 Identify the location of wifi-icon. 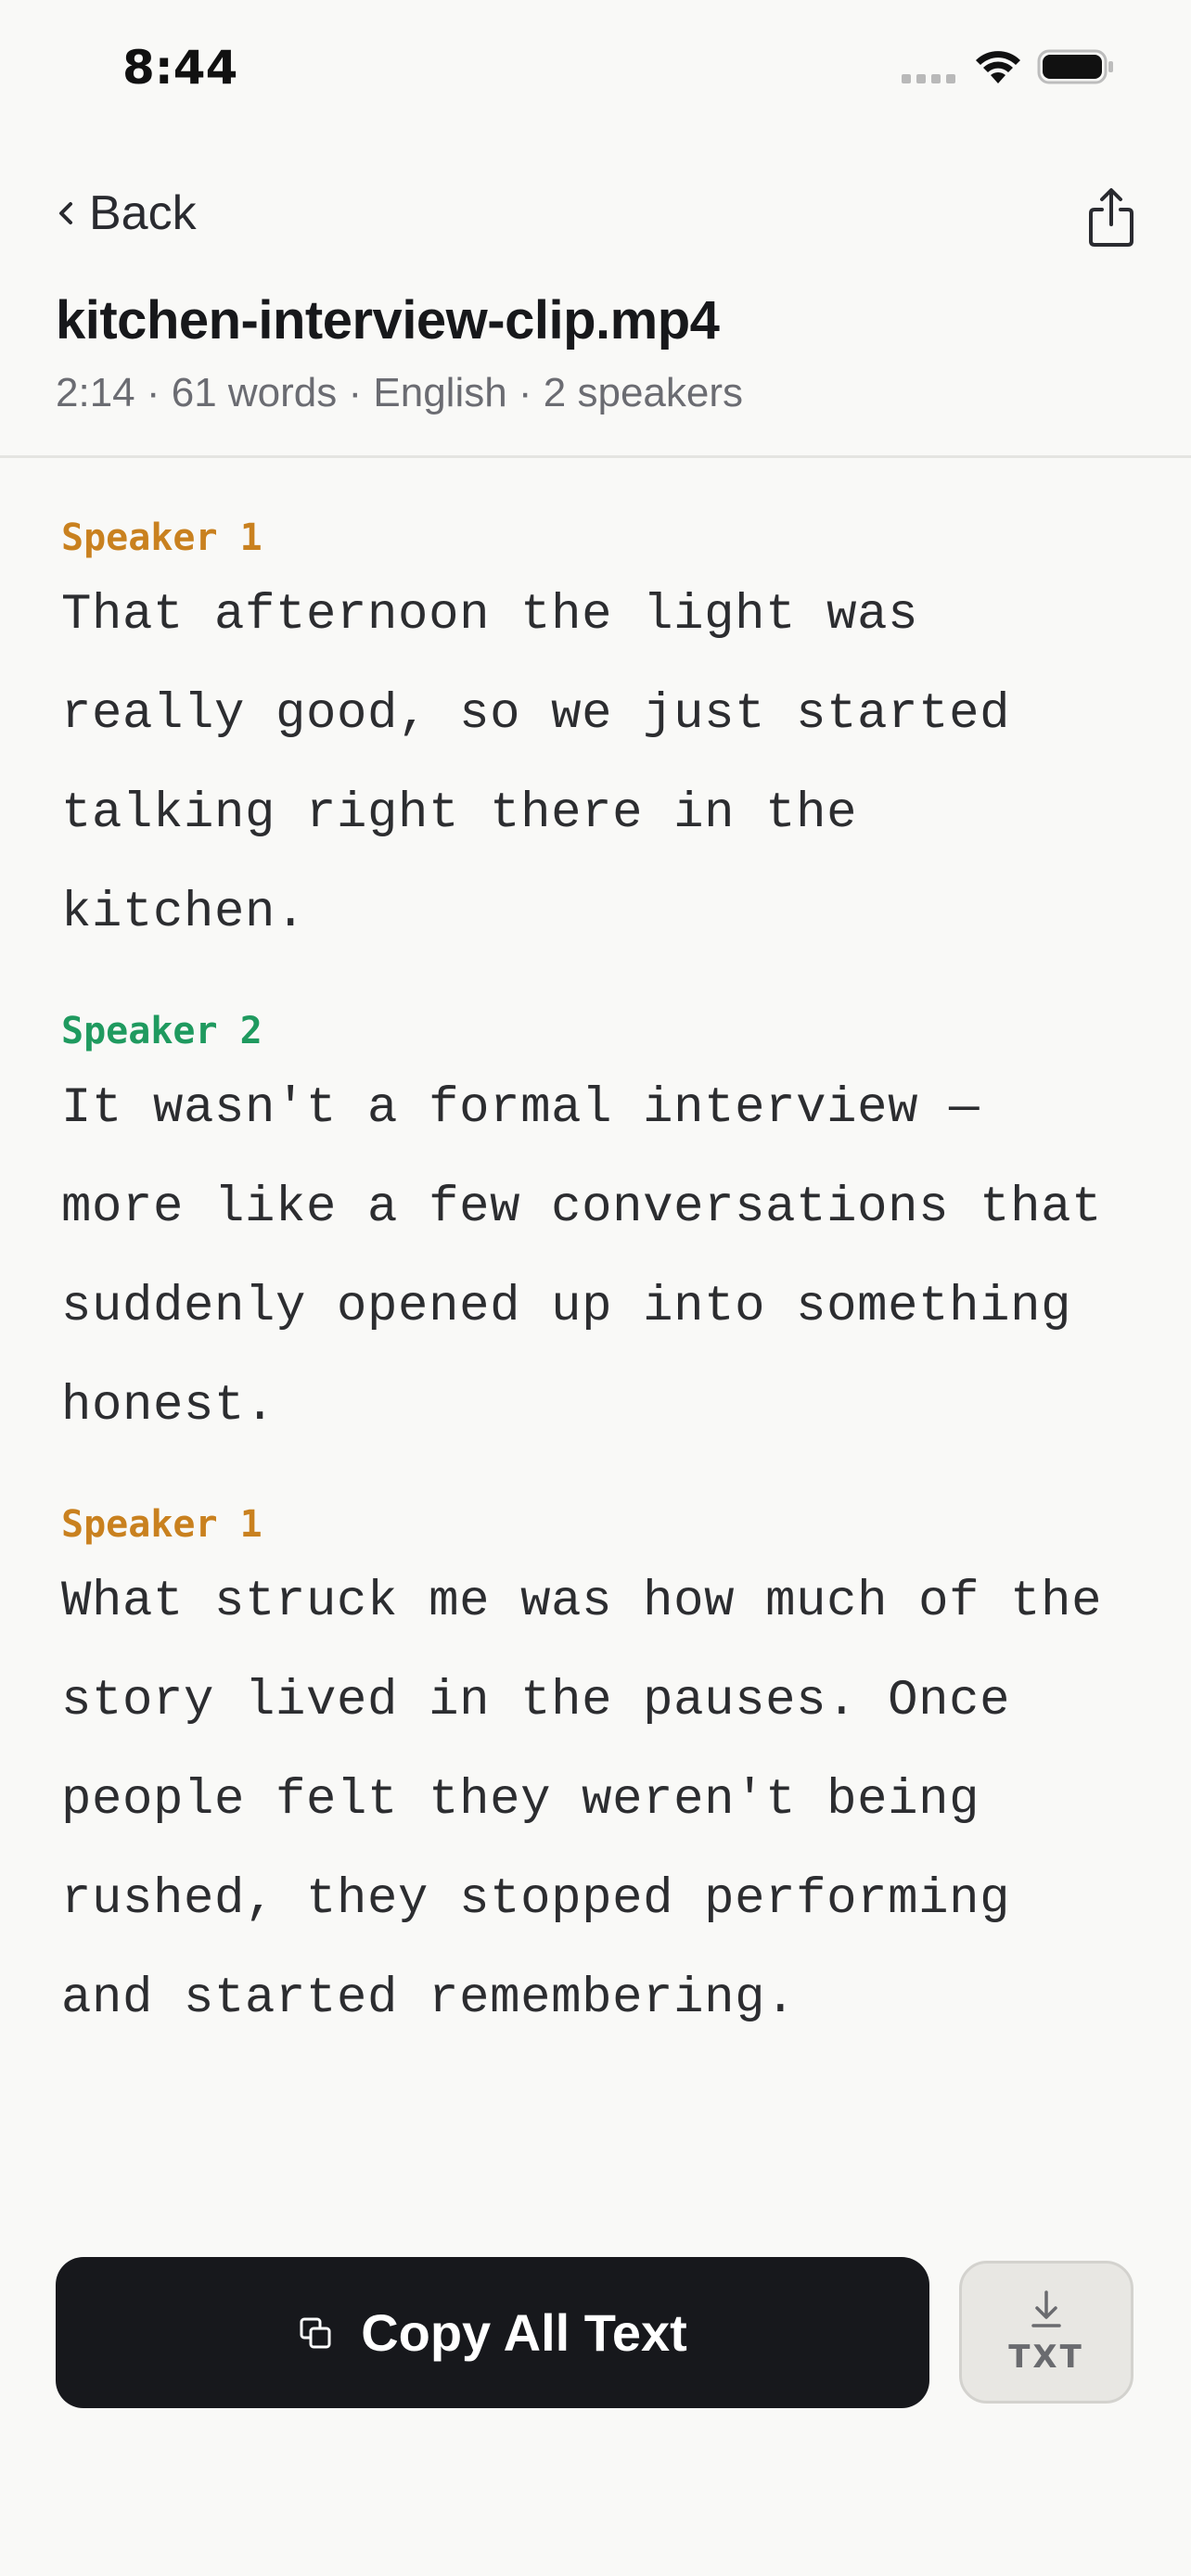
(998, 67).